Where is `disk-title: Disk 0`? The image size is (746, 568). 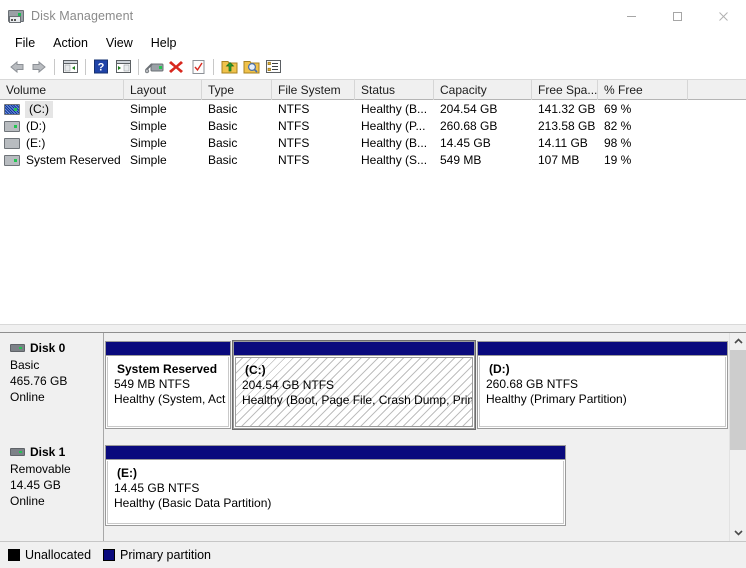 disk-title: Disk 0 is located at coordinates (56, 348).